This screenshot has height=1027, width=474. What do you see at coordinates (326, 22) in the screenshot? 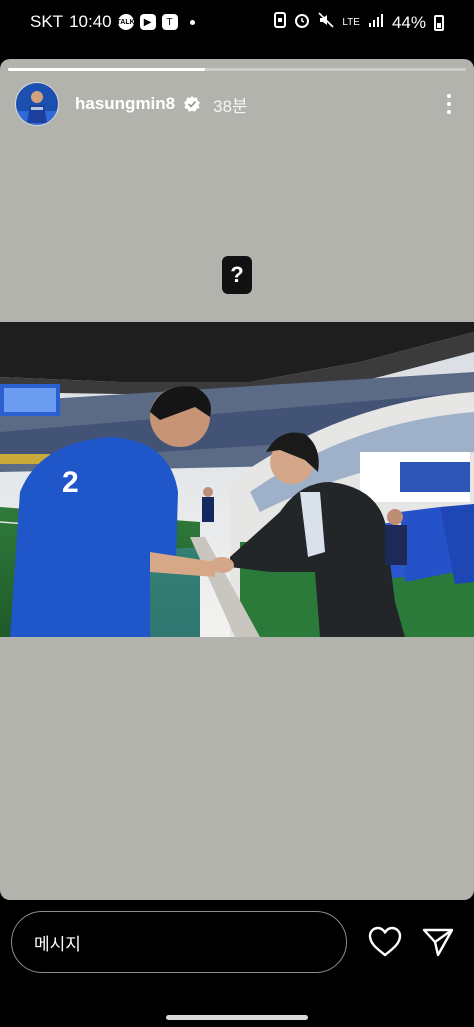
I see `mute-icon` at bounding box center [326, 22].